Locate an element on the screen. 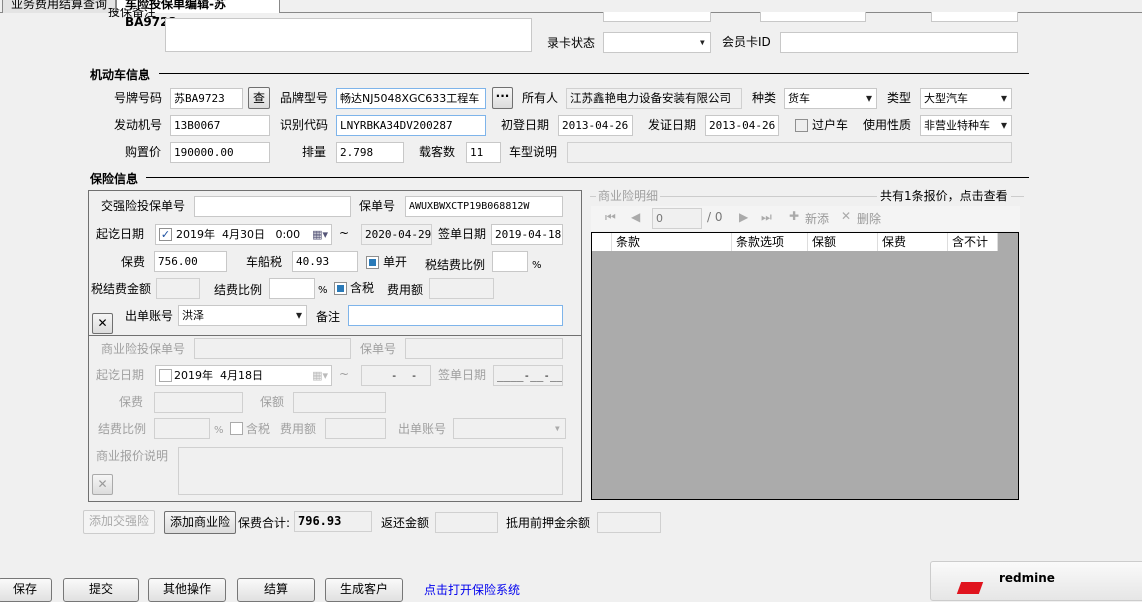 This screenshot has width=1142, height=602. tab-fee-settlement: 业务费用结算查询 is located at coordinates (59, 6).